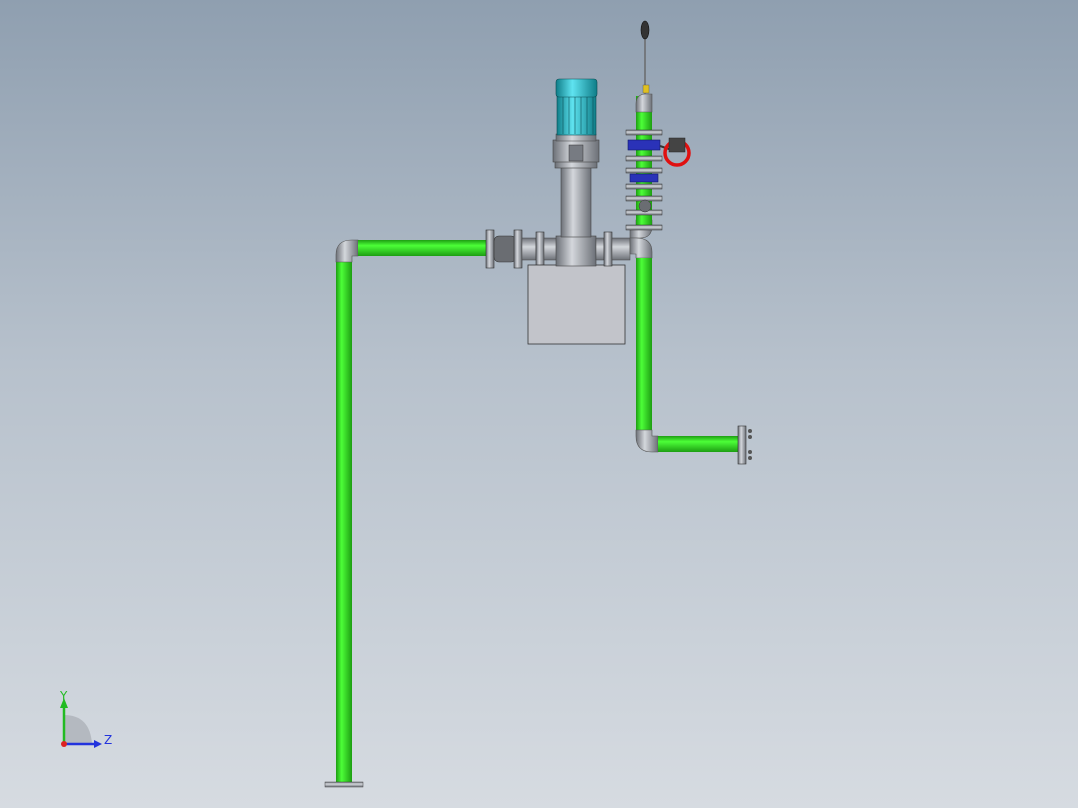 The width and height of the screenshot is (1078, 808). Describe the element at coordinates (64, 744) in the screenshot. I see `x-axis-point` at that location.